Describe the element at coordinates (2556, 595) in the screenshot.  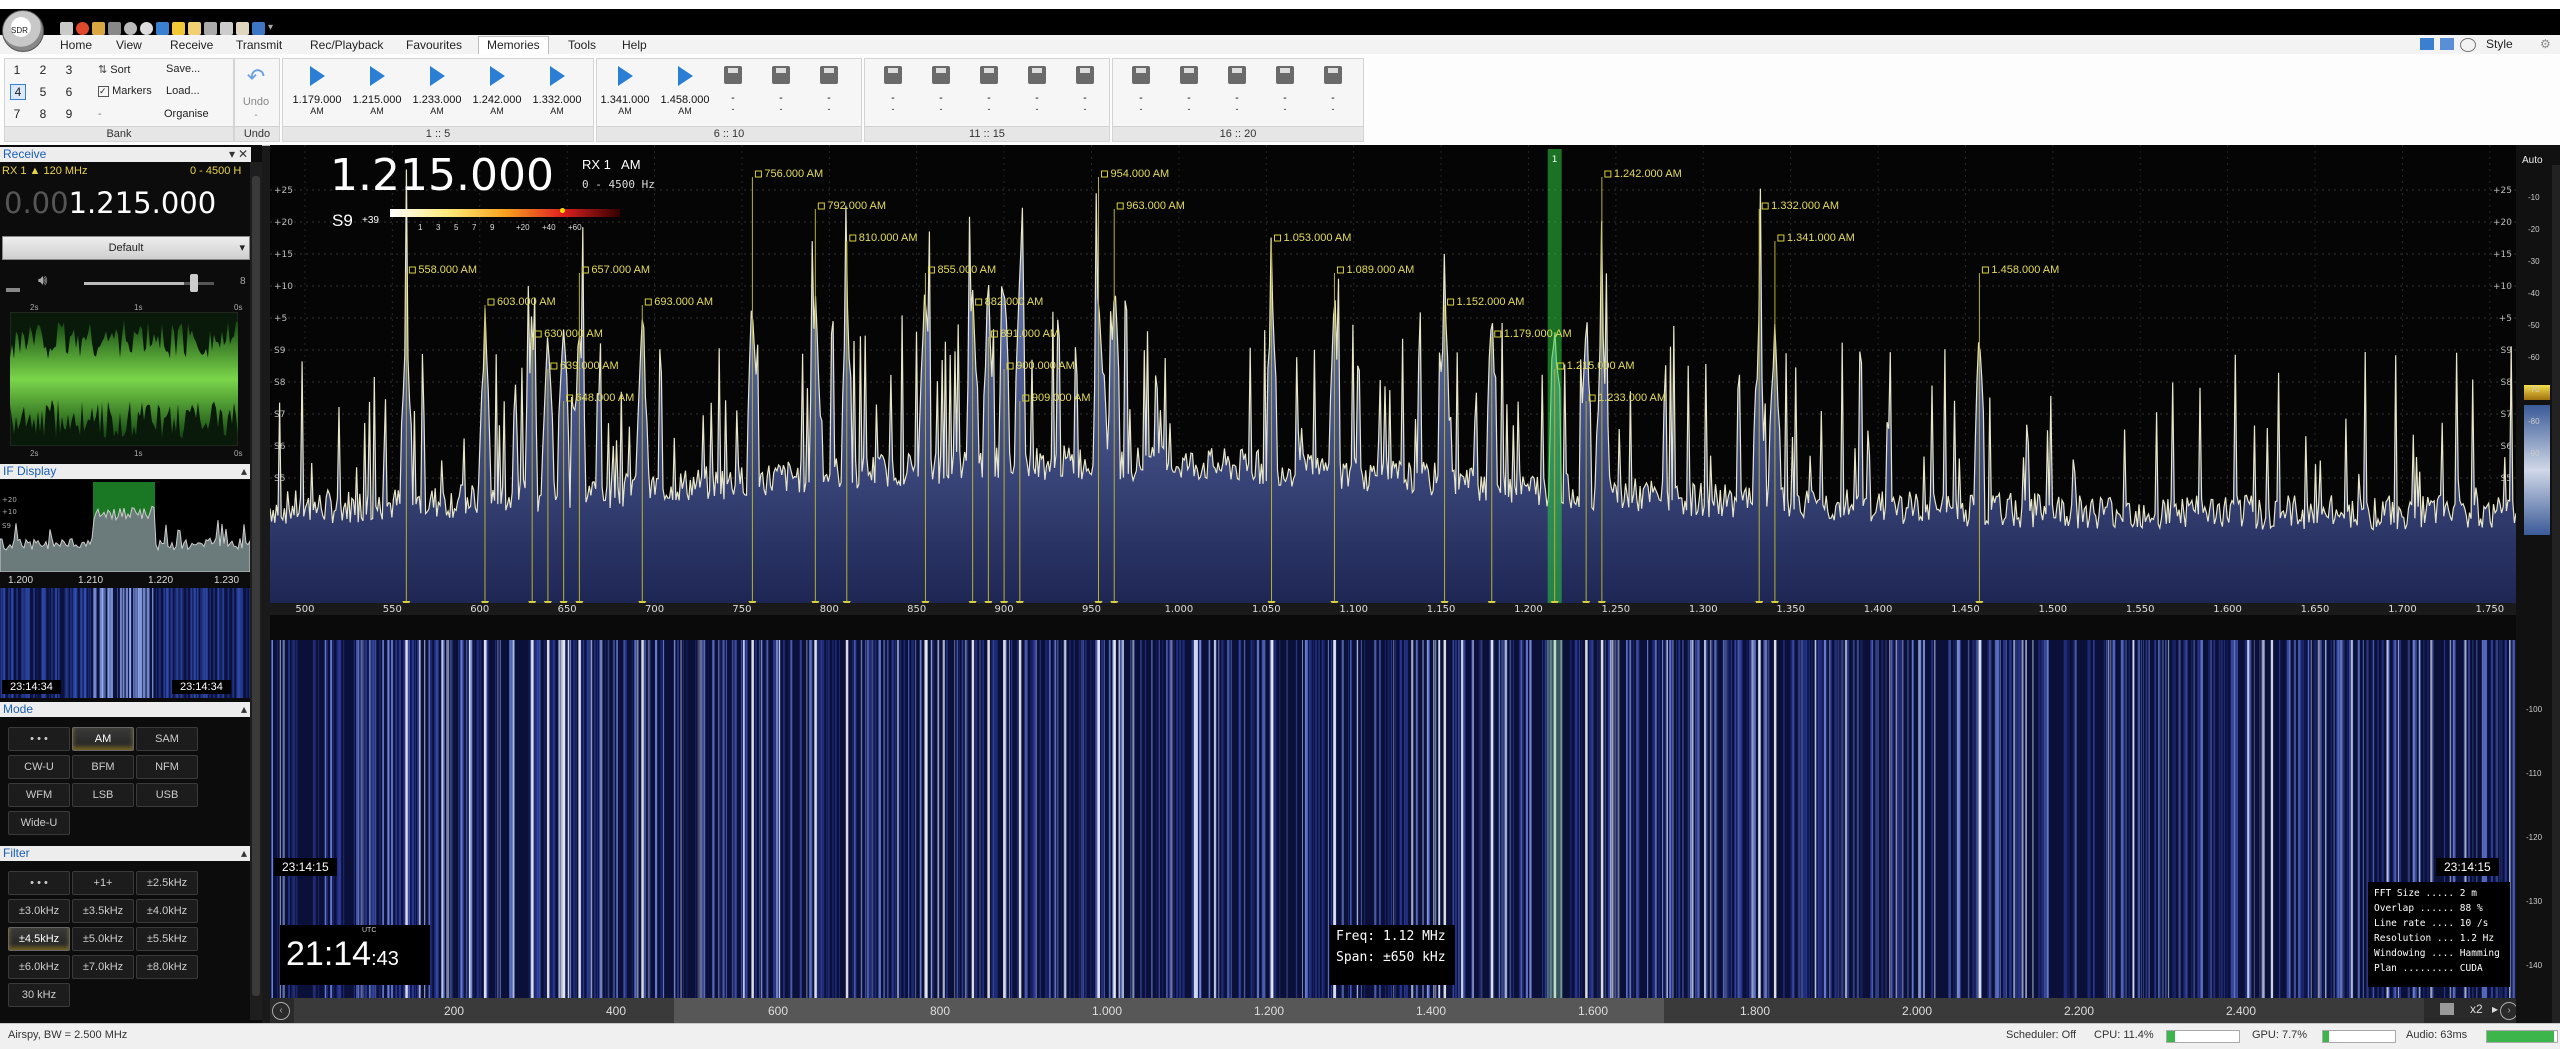
I see `right-scrollbar` at that location.